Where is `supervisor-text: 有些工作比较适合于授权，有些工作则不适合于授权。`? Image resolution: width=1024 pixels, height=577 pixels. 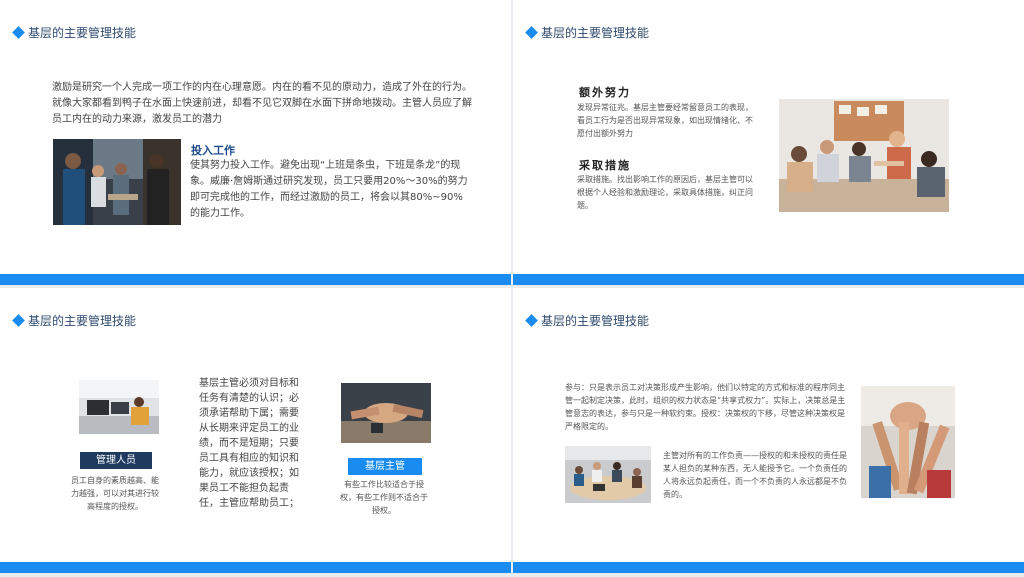
supervisor-text: 有些工作比较适合于授权，有些工作则不适合于授权。 is located at coordinates (384, 497).